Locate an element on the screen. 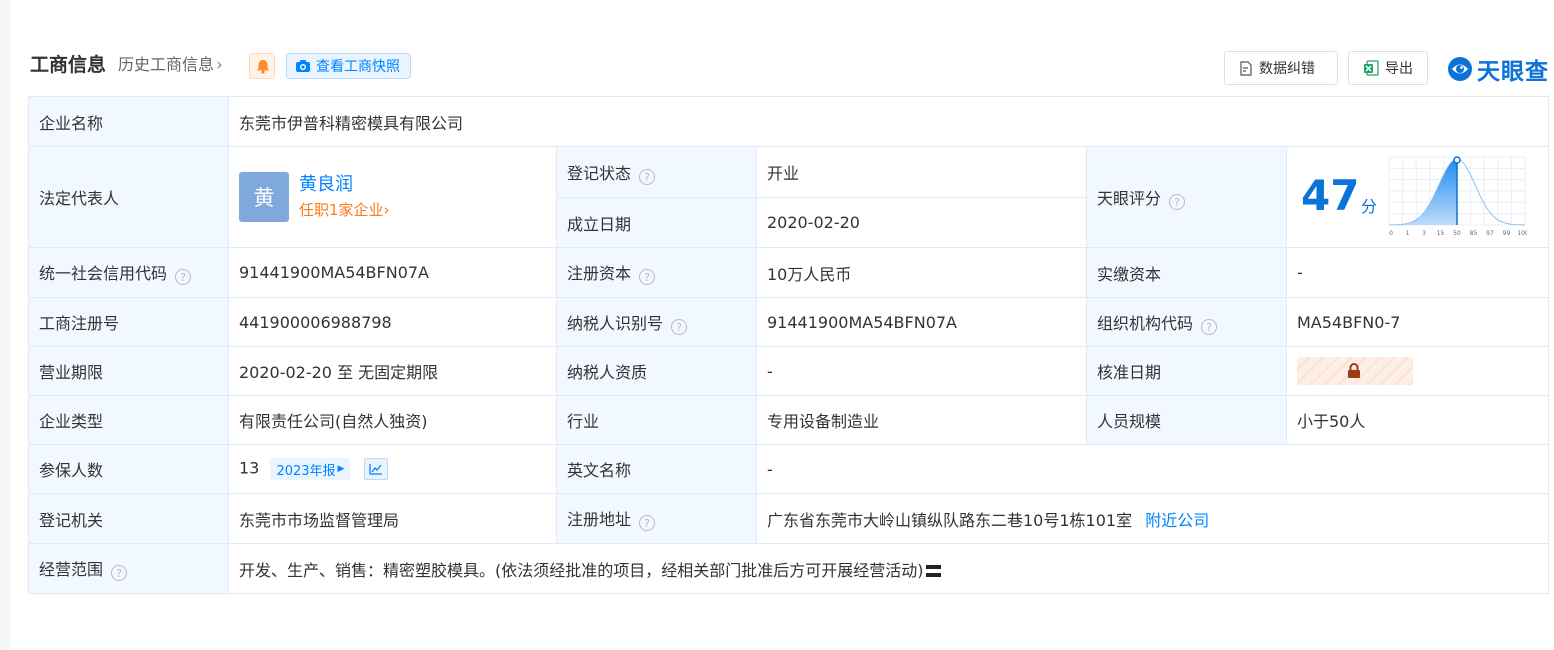 The height and width of the screenshot is (650, 1554). value-company-name: 东莞市伊普科精密模具有限公司 is located at coordinates (888, 121).